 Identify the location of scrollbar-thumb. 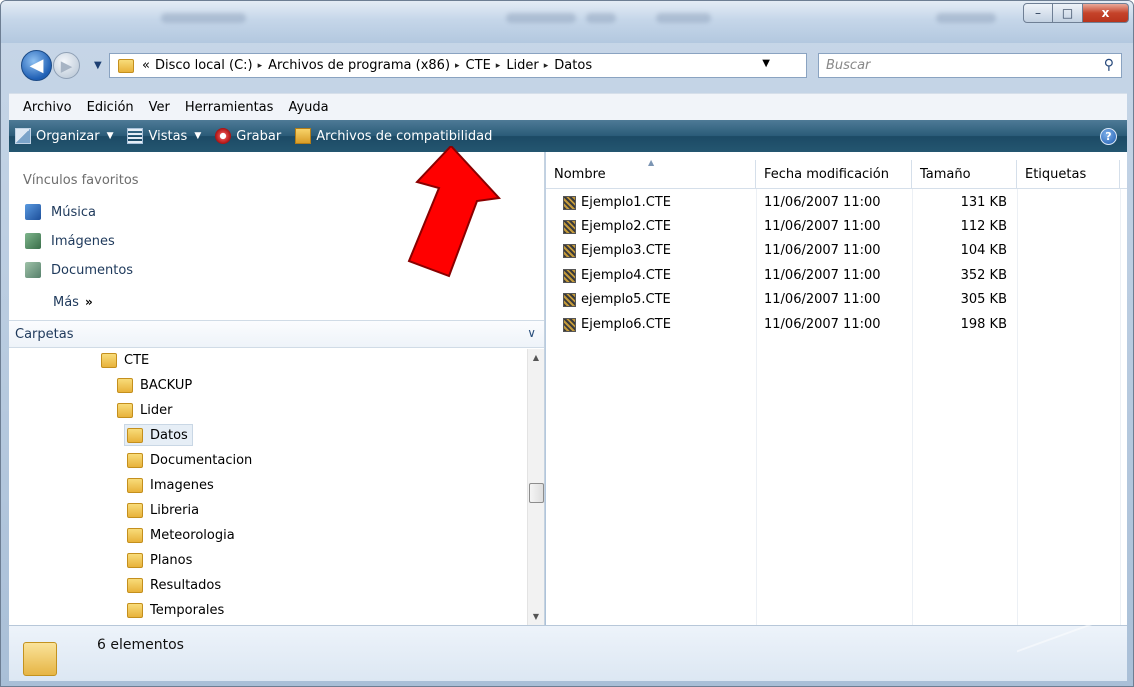
(536, 493).